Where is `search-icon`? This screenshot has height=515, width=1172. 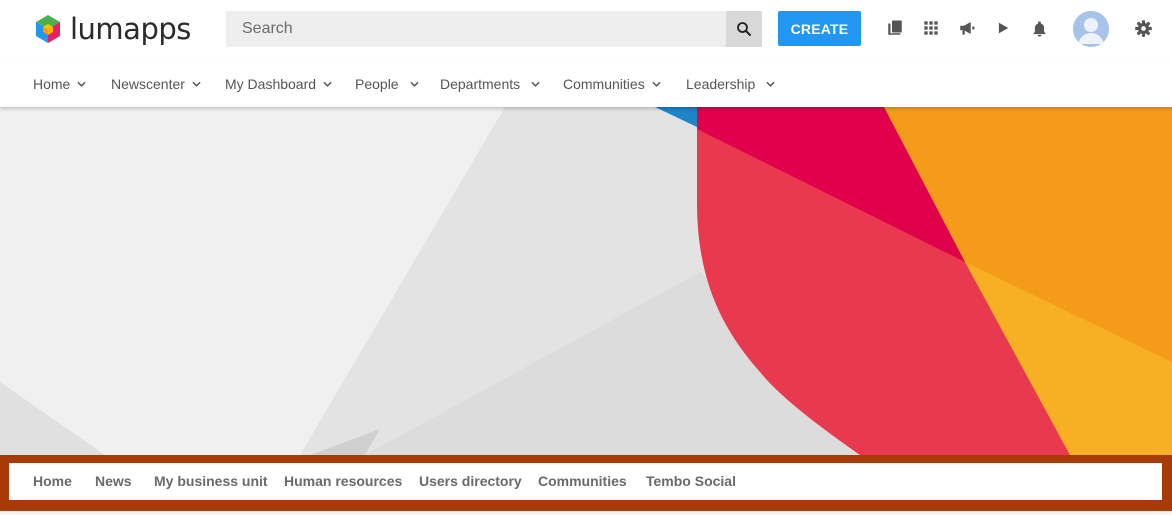 search-icon is located at coordinates (744, 29).